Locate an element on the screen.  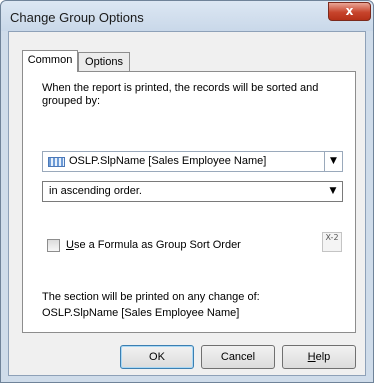
help-button: Help is located at coordinates (319, 357).